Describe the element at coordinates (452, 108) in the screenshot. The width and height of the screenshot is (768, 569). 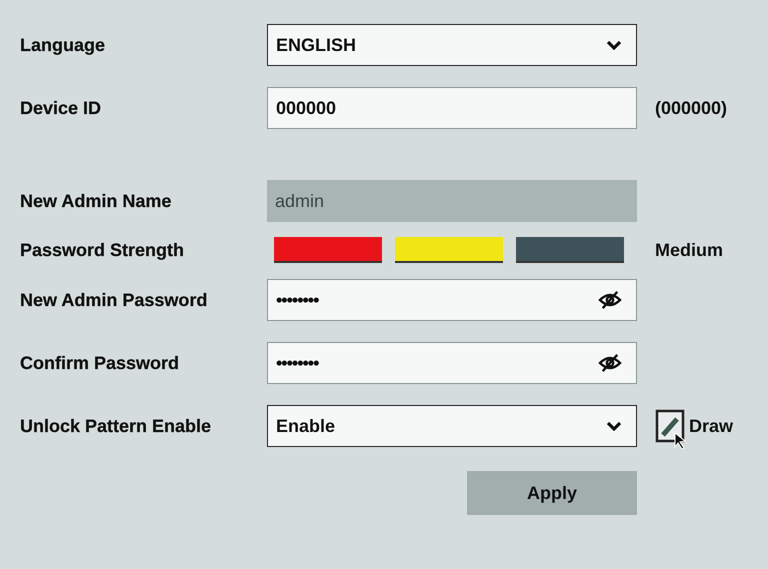
I see `input-field: 000000` at that location.